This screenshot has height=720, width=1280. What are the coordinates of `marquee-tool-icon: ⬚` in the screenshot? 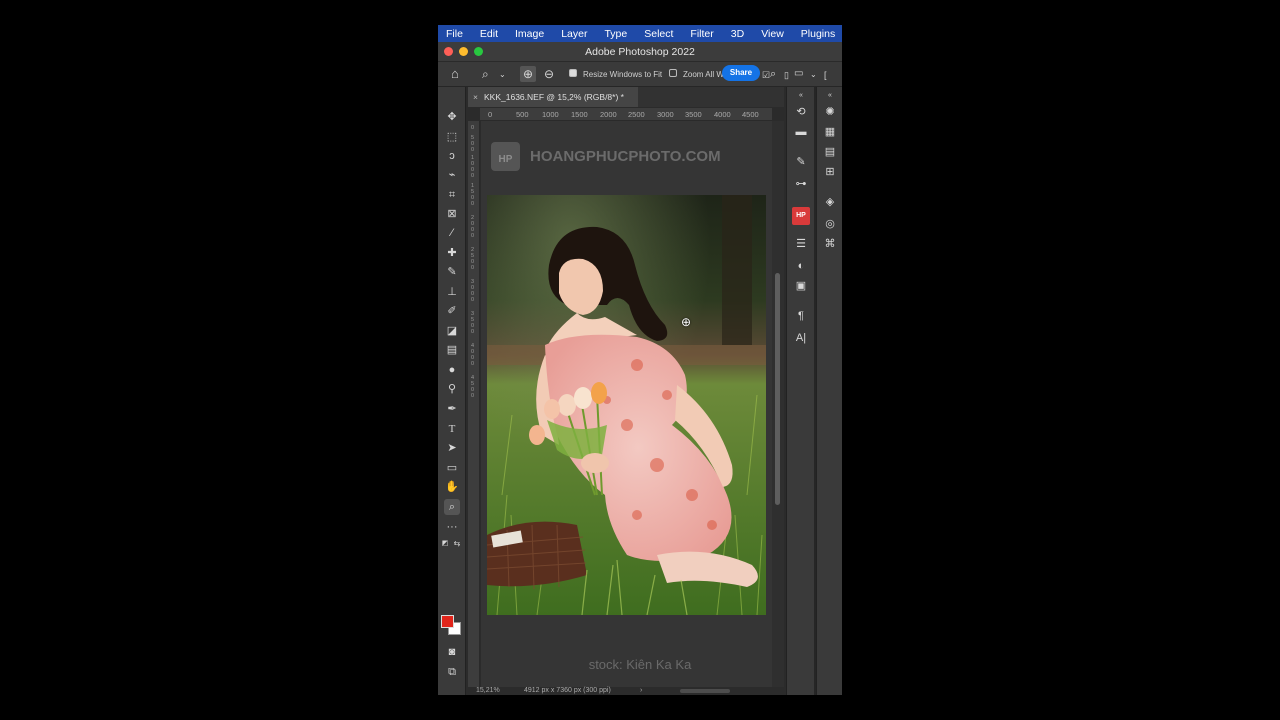 It's located at (452, 137).